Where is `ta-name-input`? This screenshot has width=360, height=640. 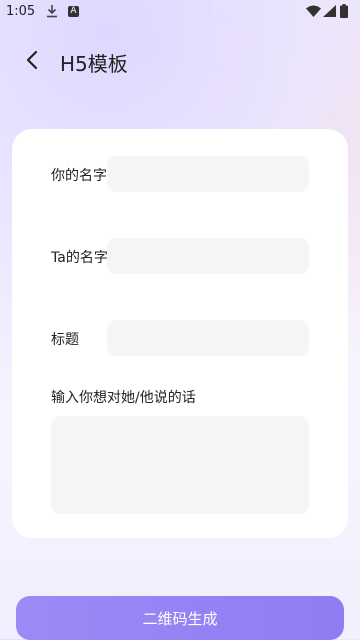
ta-name-input is located at coordinates (208, 256).